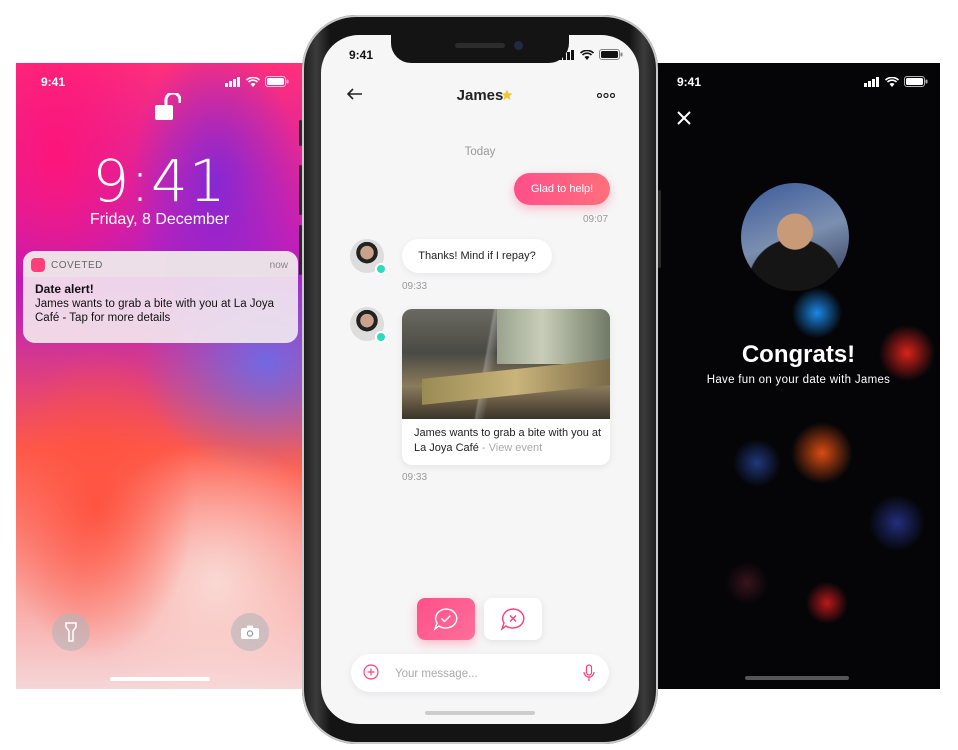 The image size is (958, 750). I want to click on date-divider: Today, so click(480, 152).